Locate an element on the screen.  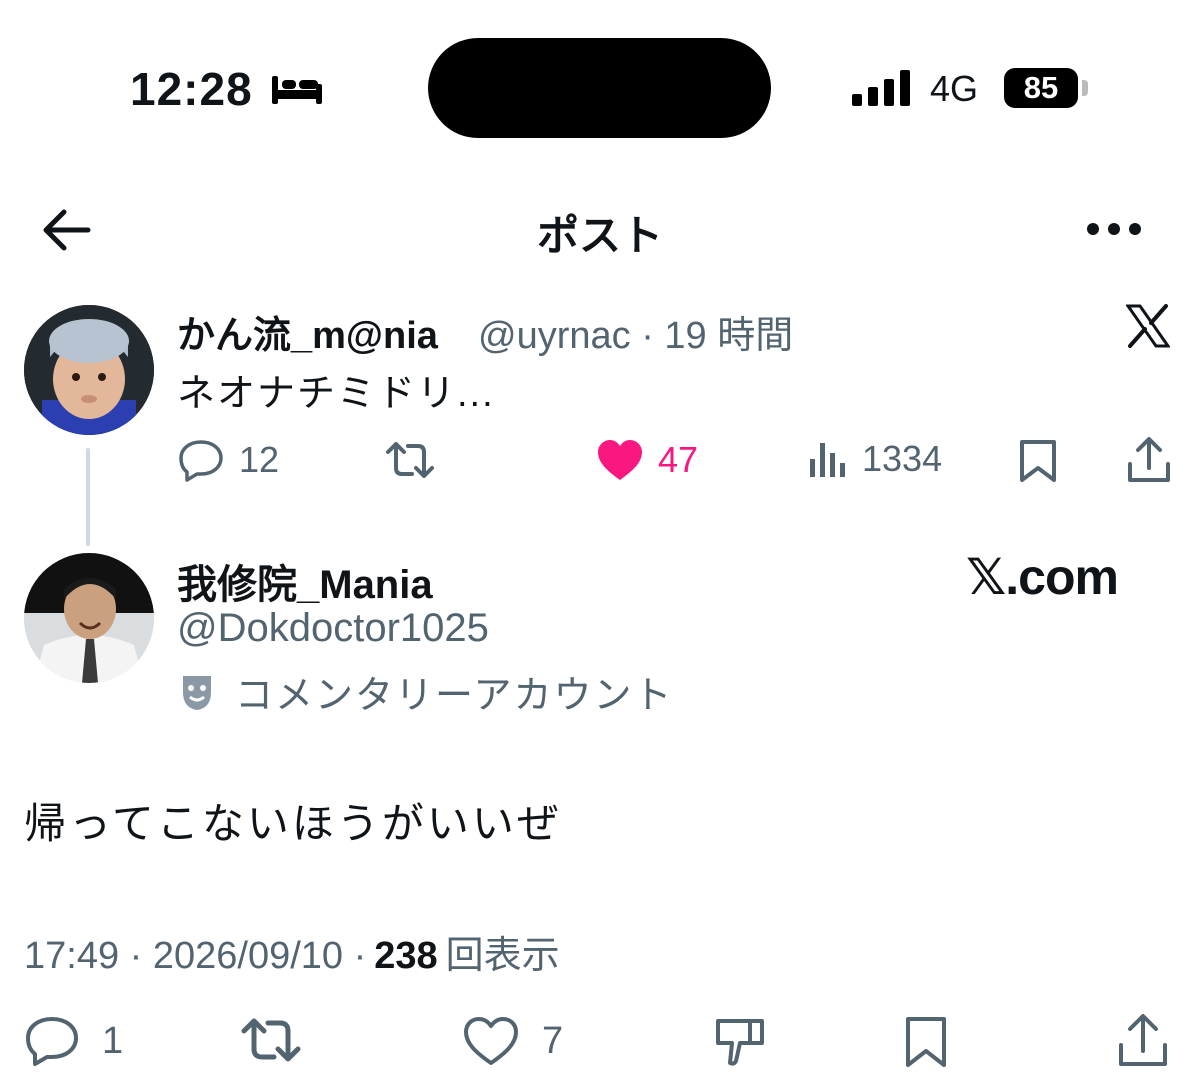
like-count: 47 is located at coordinates (678, 459).